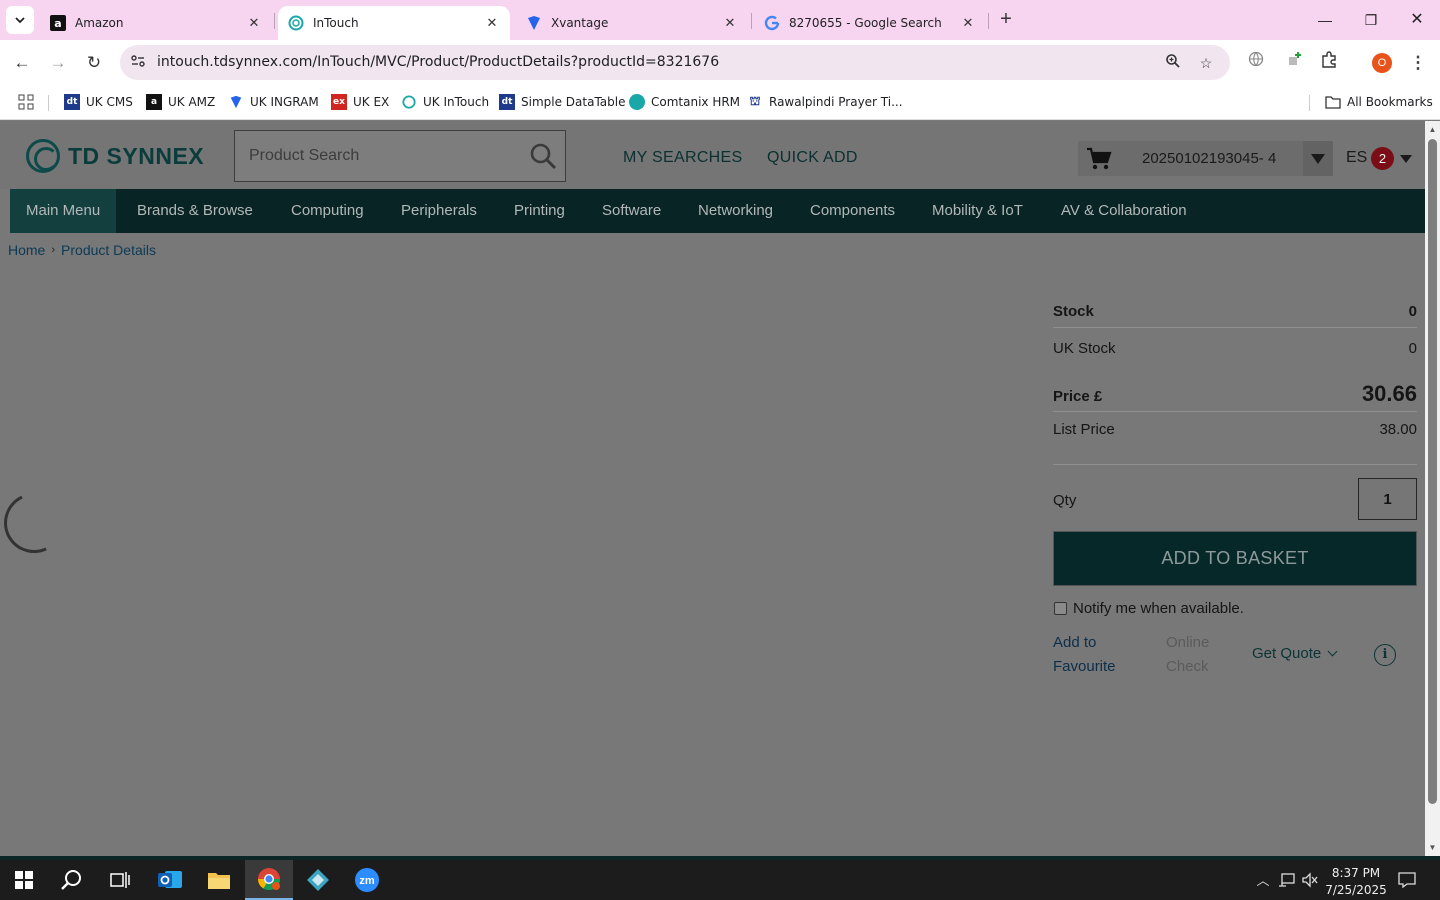 This screenshot has height=900, width=1440. I want to click on all-bookmarks-folder: All Bookmarks, so click(1379, 102).